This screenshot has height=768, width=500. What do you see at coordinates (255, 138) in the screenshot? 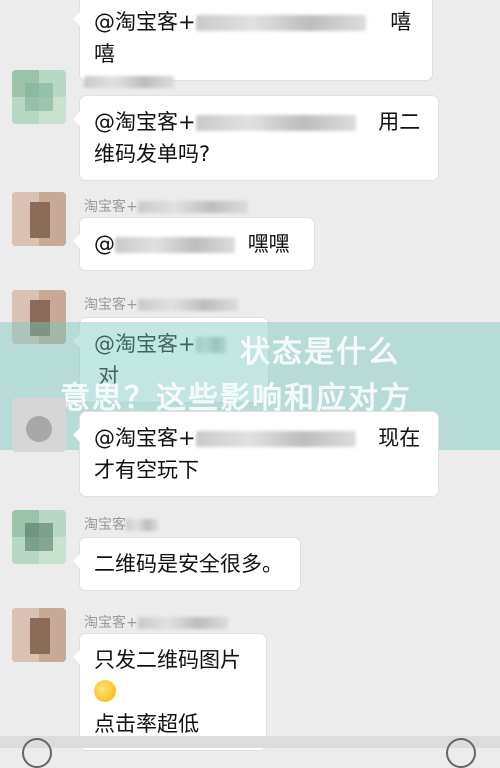
I see `message-bubble: @淘宝客+ 用二 维码发单吗?` at bounding box center [255, 138].